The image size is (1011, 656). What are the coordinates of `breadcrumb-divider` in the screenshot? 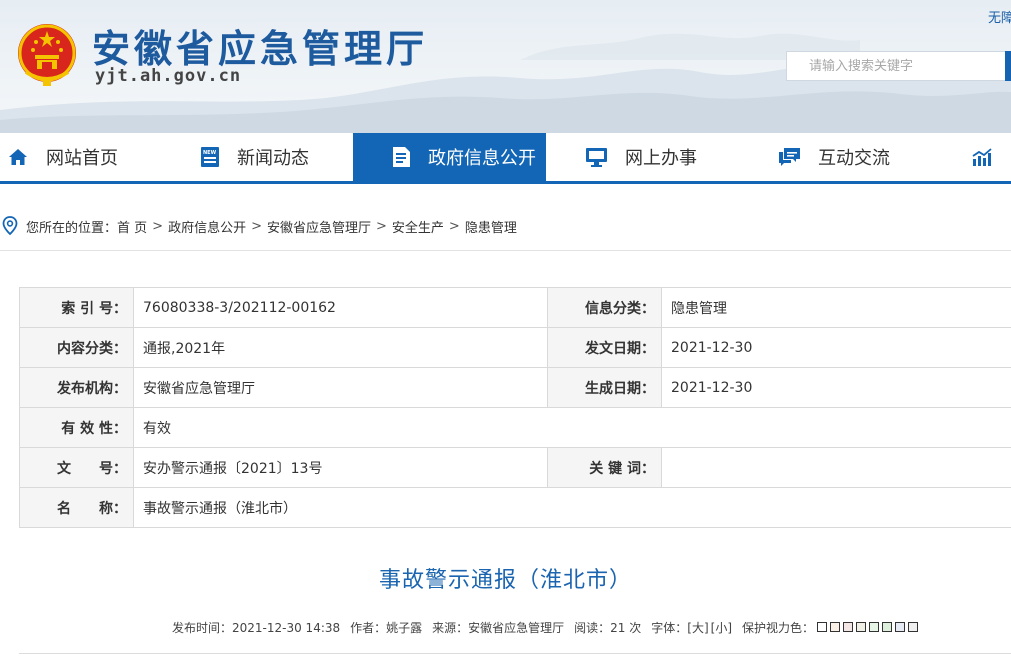 It's located at (505, 250).